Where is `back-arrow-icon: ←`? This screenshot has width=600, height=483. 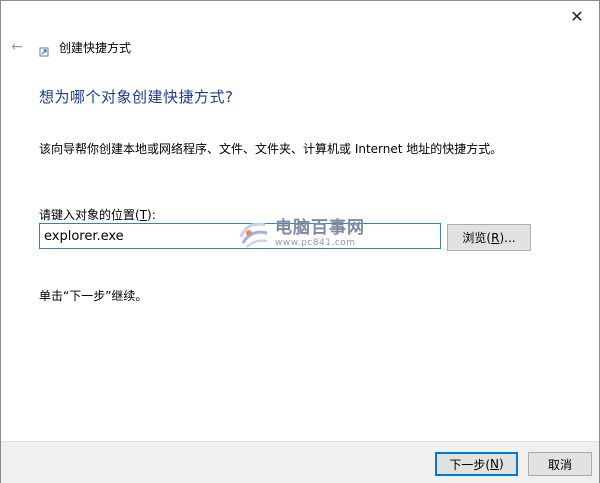
back-arrow-icon: ← is located at coordinates (17, 47).